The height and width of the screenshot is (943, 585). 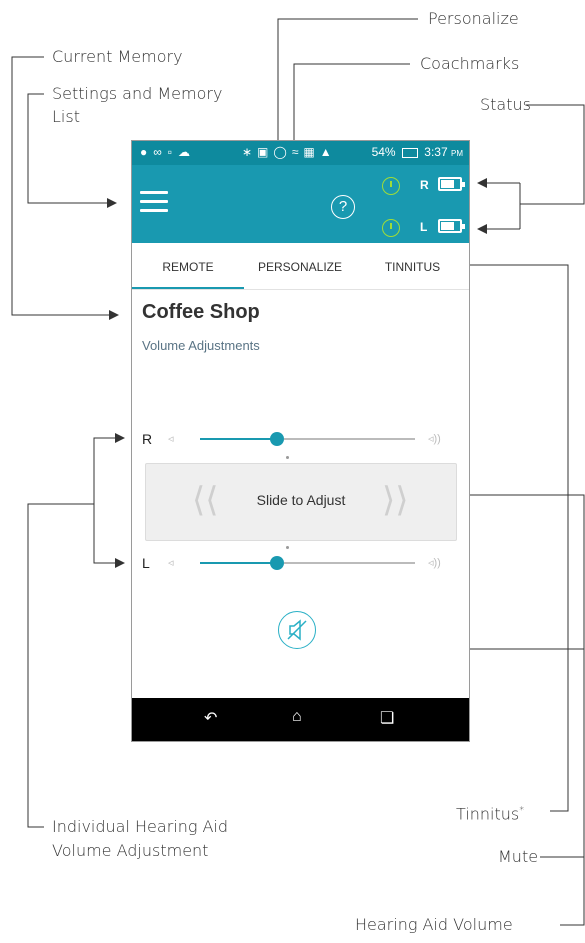 What do you see at coordinates (349, 439) in the screenshot?
I see `right-slider-empty` at bounding box center [349, 439].